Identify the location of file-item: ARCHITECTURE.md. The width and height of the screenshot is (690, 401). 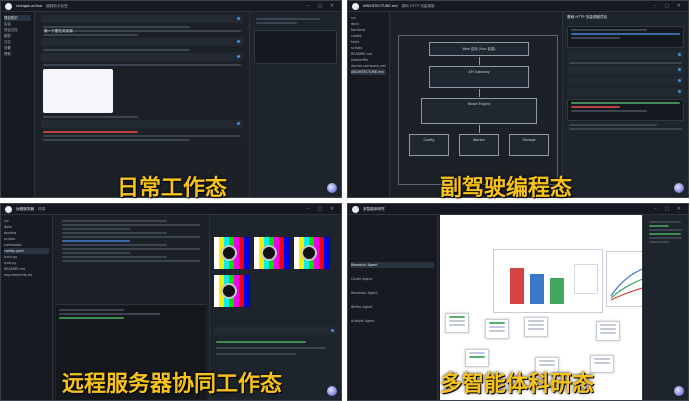
(368, 72).